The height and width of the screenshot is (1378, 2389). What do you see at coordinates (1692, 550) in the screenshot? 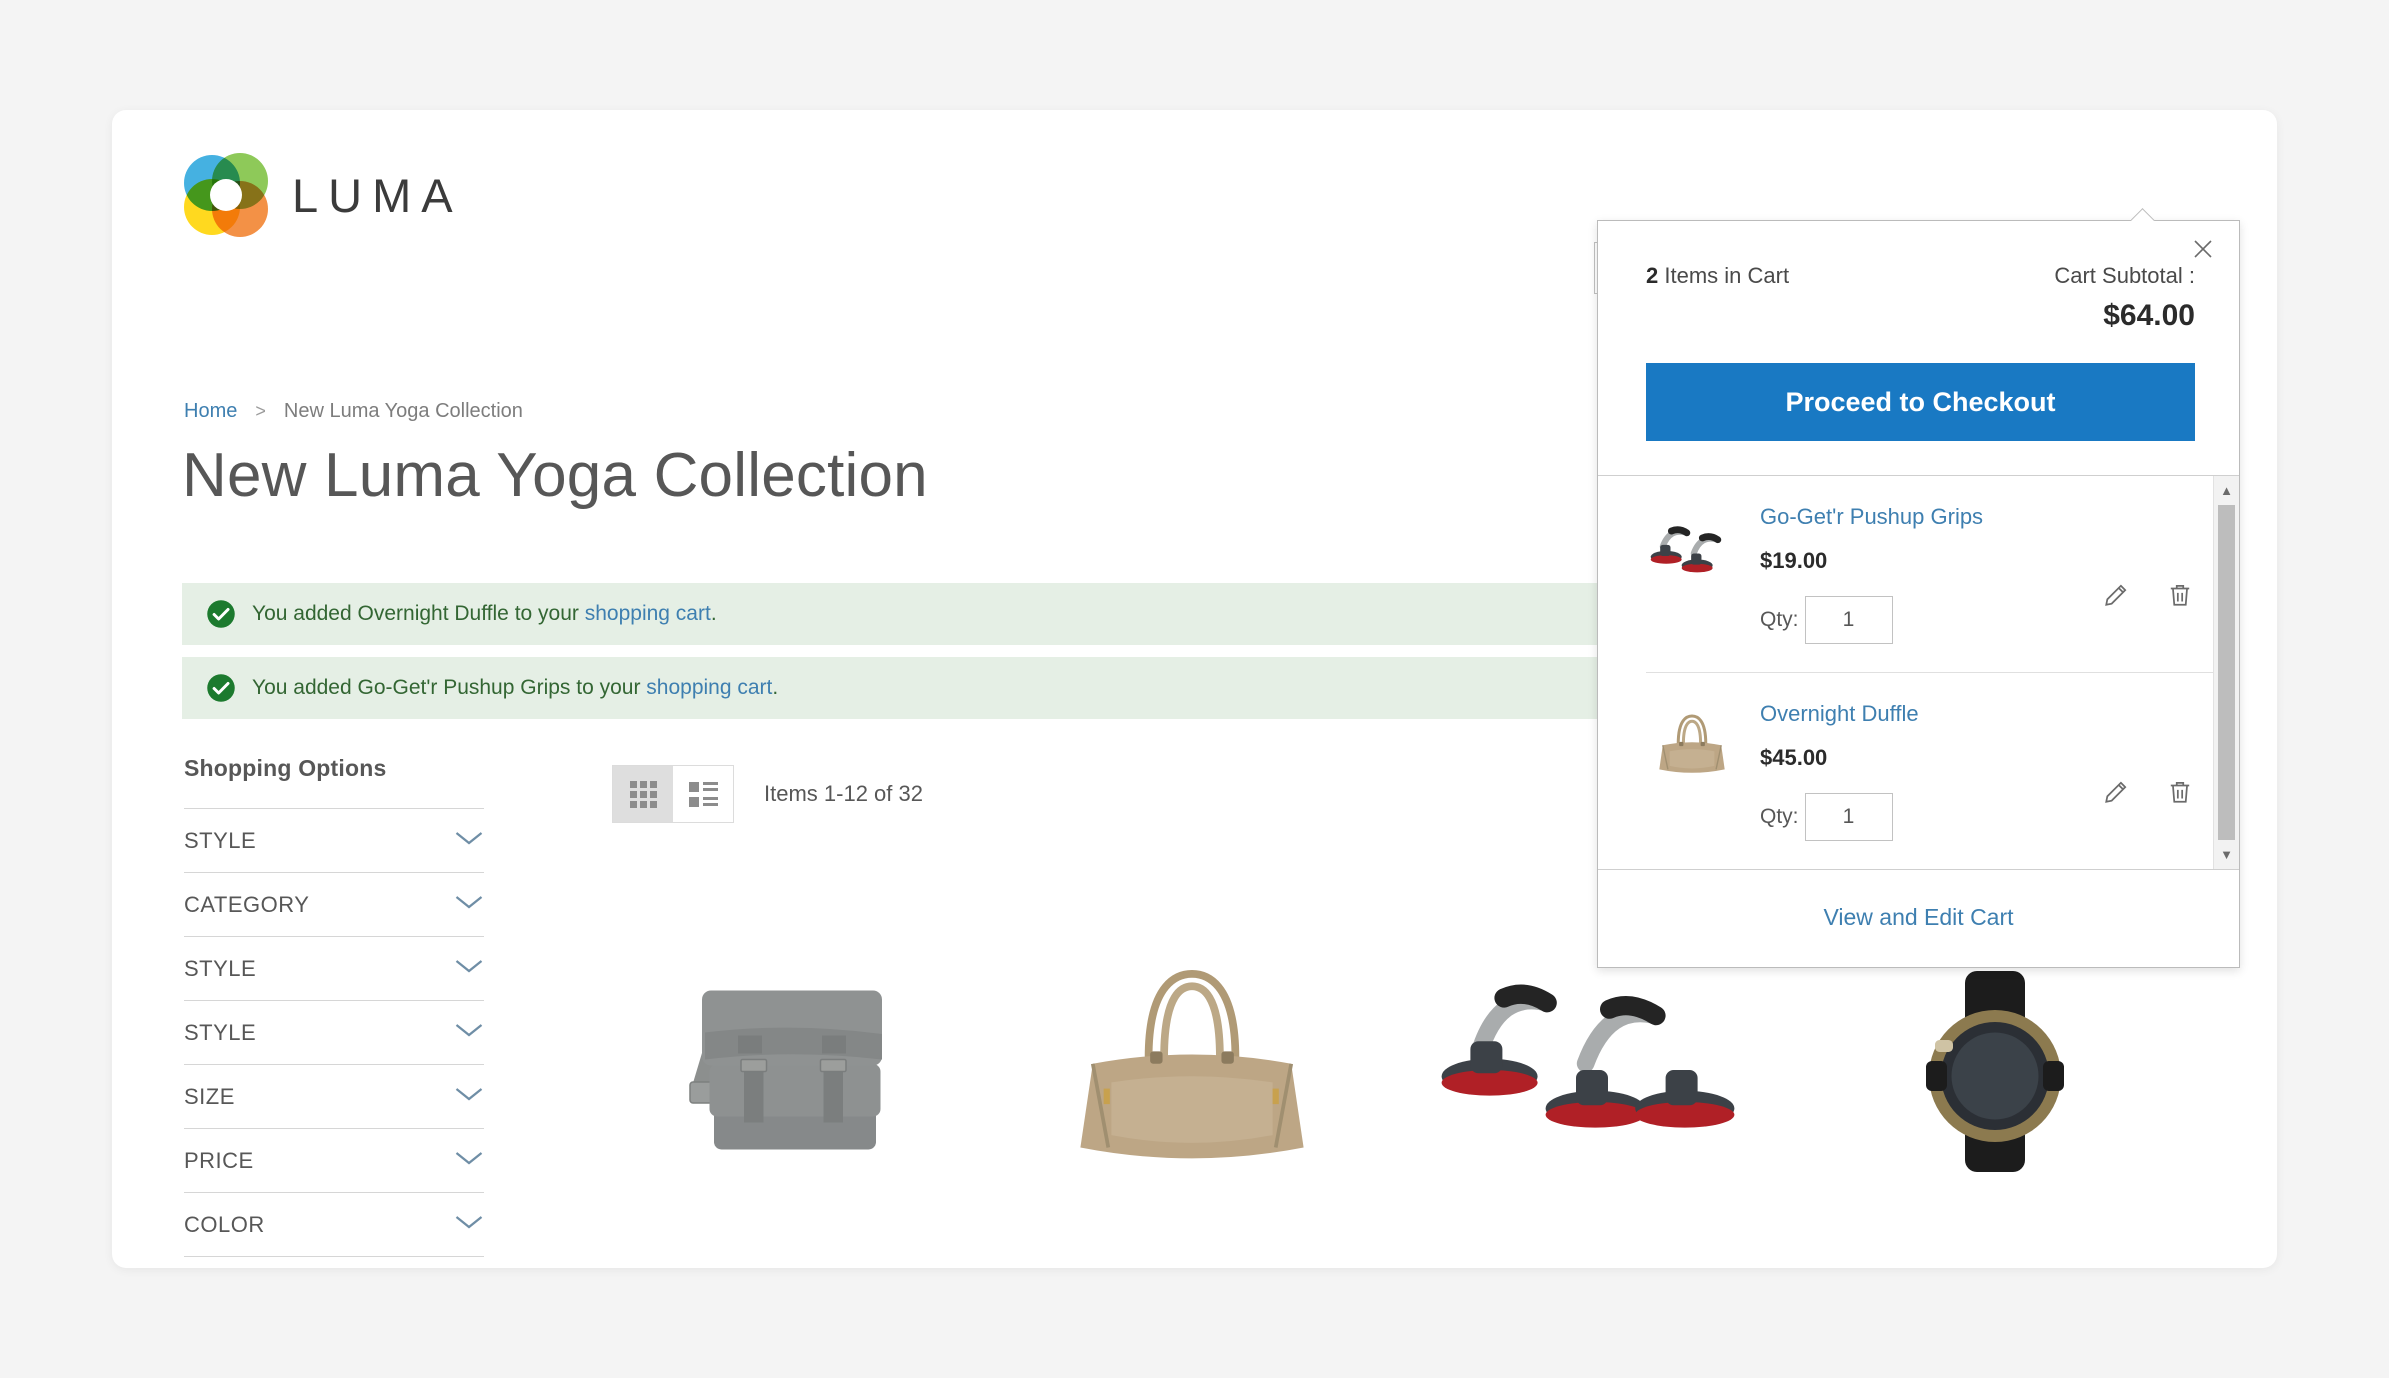
I see `pushup-grips-thumb-image` at bounding box center [1692, 550].